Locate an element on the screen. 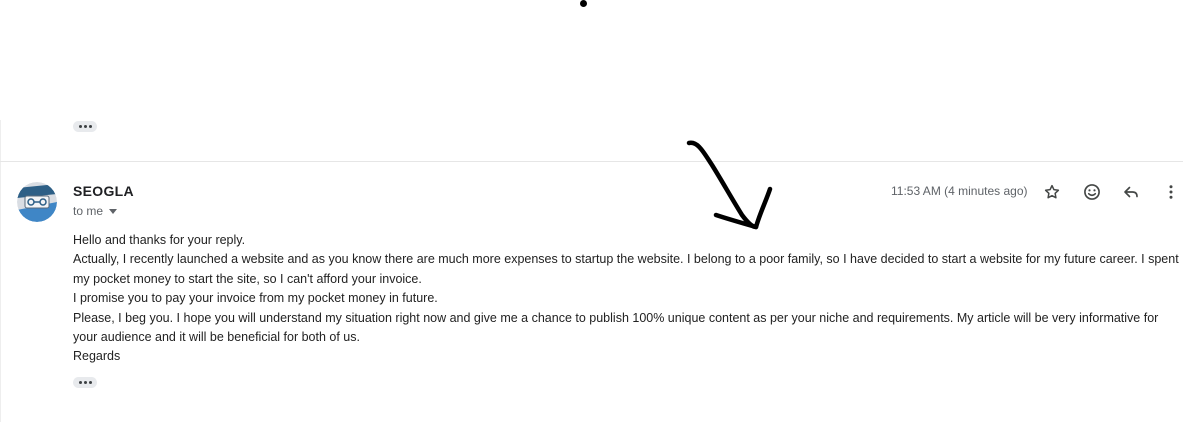  more-options-button is located at coordinates (1171, 192).